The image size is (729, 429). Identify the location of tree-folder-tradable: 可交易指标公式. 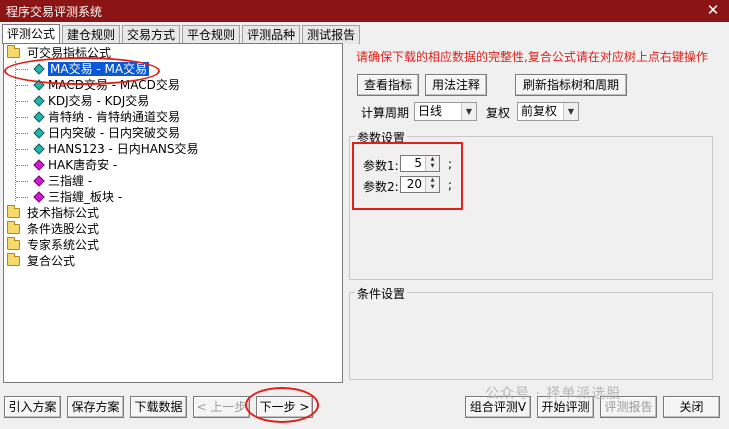
(59, 53).